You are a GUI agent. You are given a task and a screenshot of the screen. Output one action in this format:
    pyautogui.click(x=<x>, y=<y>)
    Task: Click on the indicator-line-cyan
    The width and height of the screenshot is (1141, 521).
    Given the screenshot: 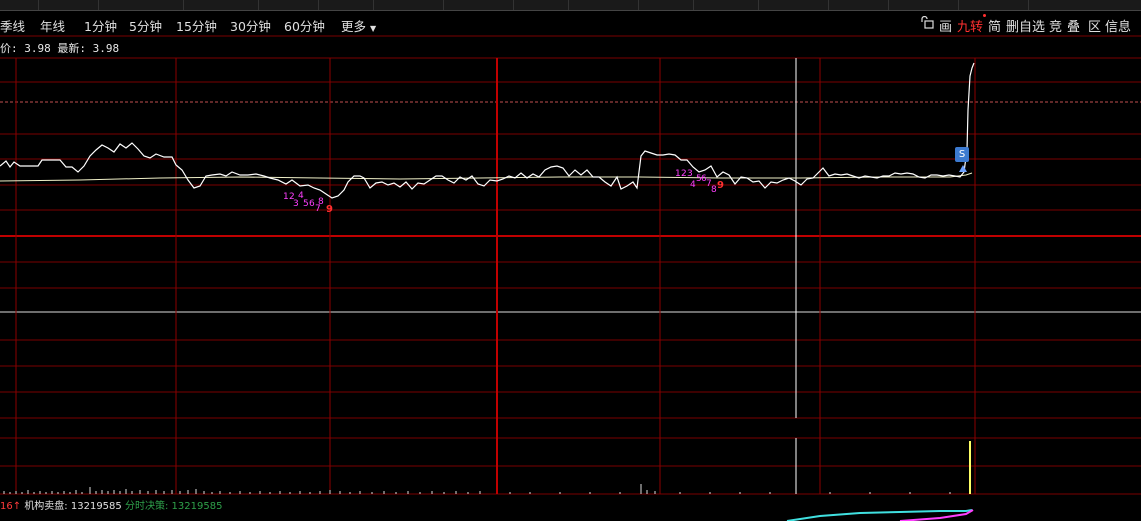 What is the action you would take?
    pyautogui.click(x=879, y=515)
    